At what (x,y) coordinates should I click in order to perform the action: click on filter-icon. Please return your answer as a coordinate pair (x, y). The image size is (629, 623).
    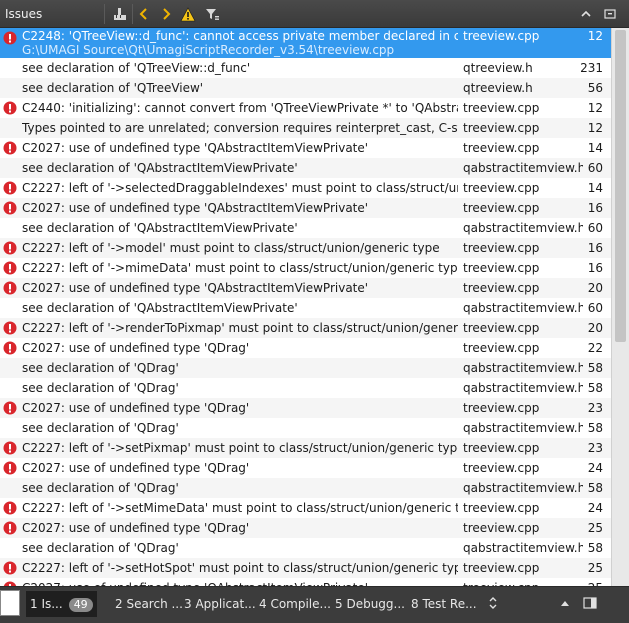
    Looking at the image, I should click on (212, 14).